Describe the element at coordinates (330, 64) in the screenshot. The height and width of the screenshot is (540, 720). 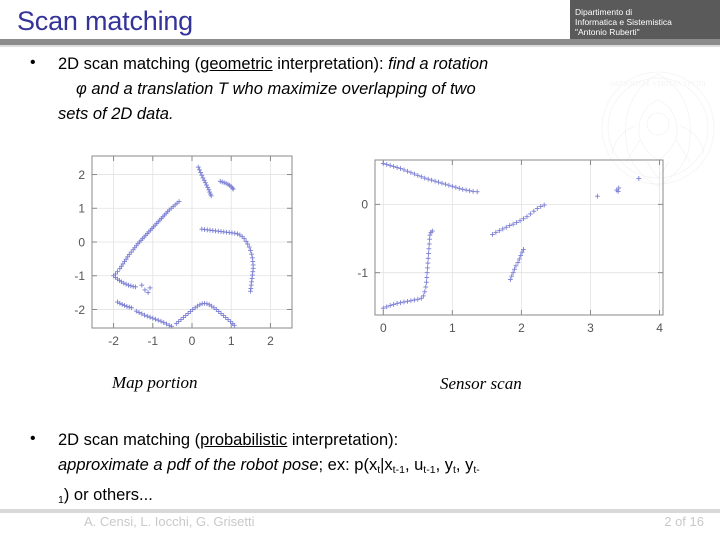
I see `b1-plain-b: interpretation):` at that location.